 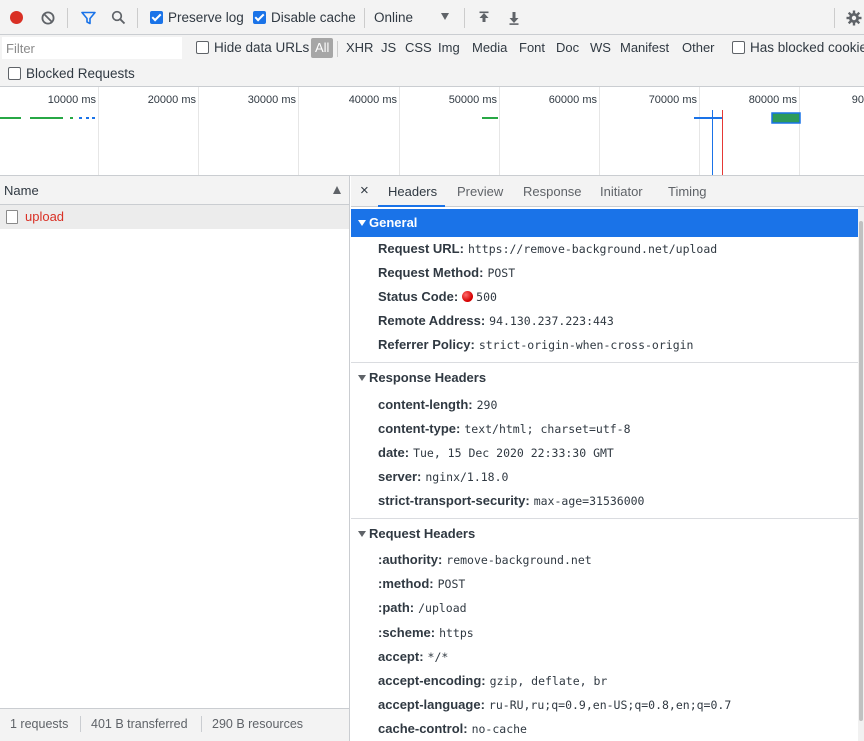 I want to click on header-row: server: nginx/1.18.0, so click(x=443, y=477).